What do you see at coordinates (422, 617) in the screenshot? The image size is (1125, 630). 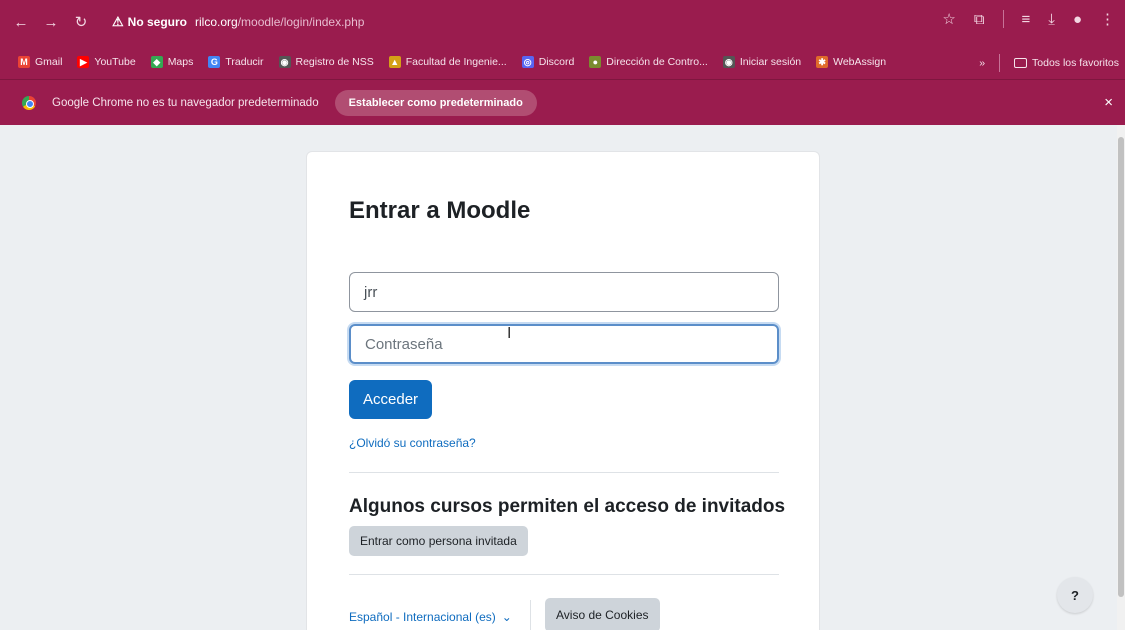 I see `language-label: Español - Internacional (es)` at bounding box center [422, 617].